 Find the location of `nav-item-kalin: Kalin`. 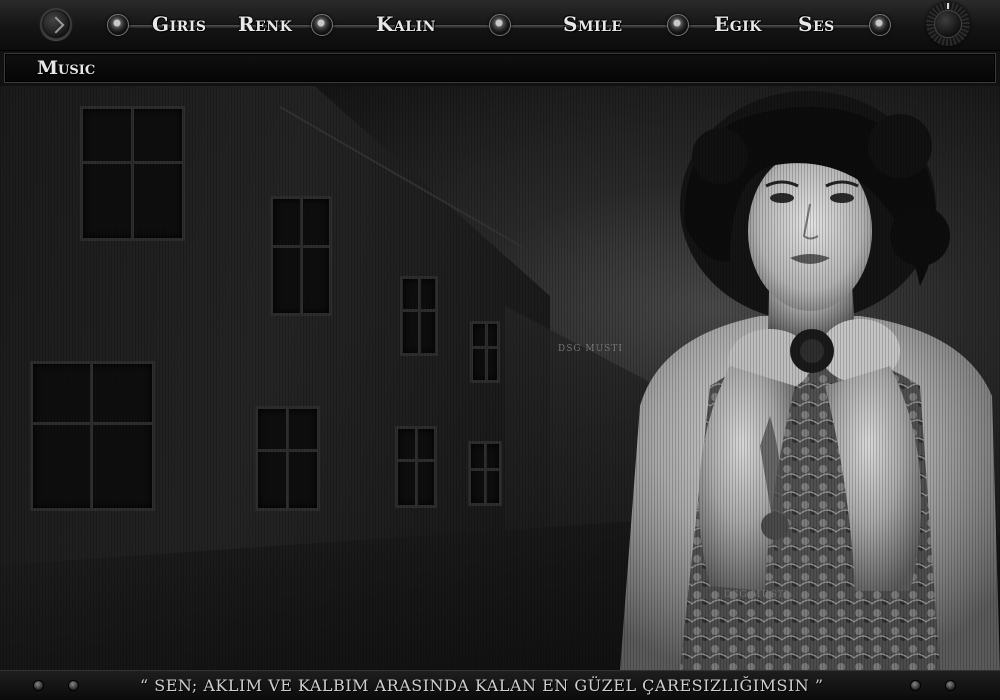

nav-item-kalin: Kalin is located at coordinates (406, 24).